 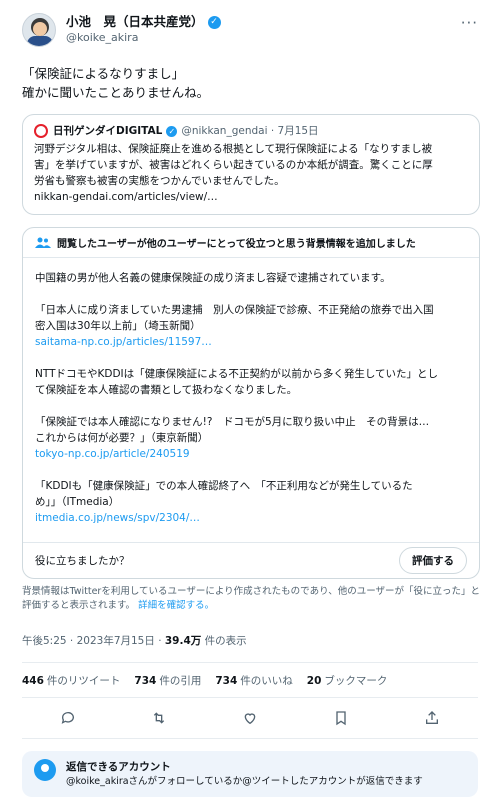 I want to click on tweet-timestamp: 午後5:25 · 2023年7月15日 · 39.4万 件の表示, so click(x=253, y=640).